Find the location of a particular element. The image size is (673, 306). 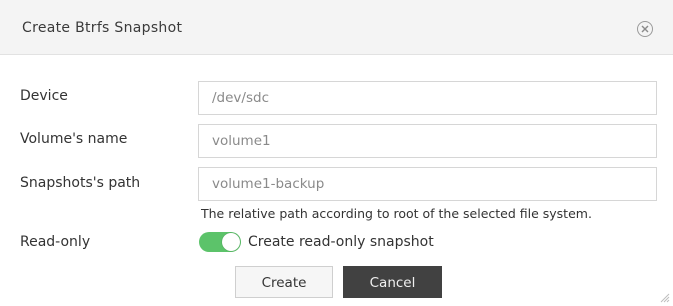

device-field is located at coordinates (427, 98).